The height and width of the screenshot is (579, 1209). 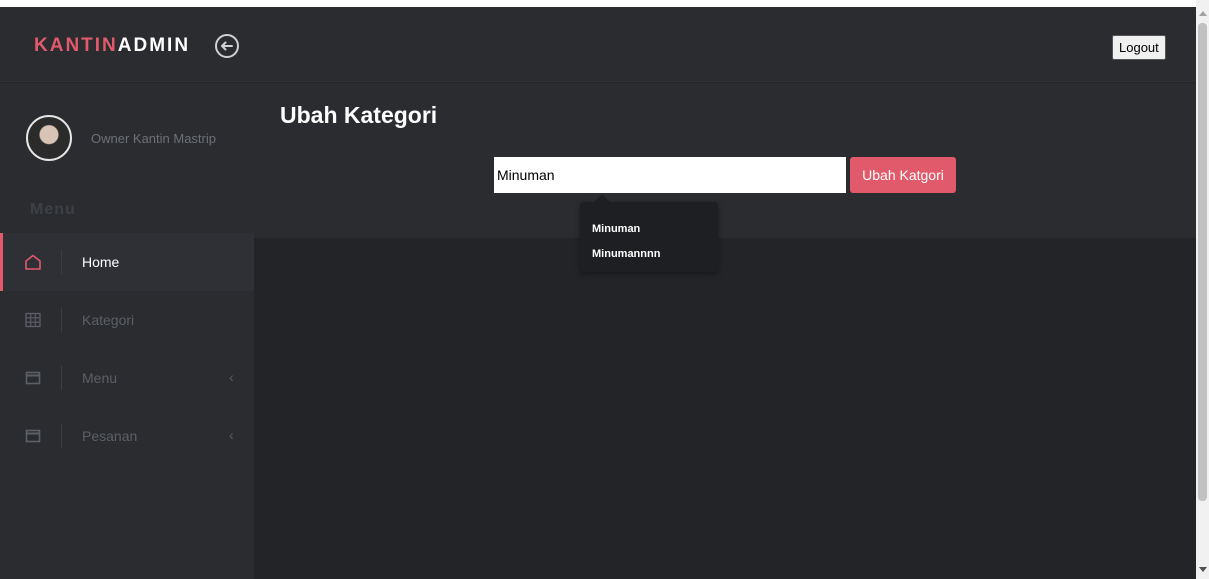 I want to click on sidebar-item-pesanan: Pesanan ‹, so click(x=127, y=436).